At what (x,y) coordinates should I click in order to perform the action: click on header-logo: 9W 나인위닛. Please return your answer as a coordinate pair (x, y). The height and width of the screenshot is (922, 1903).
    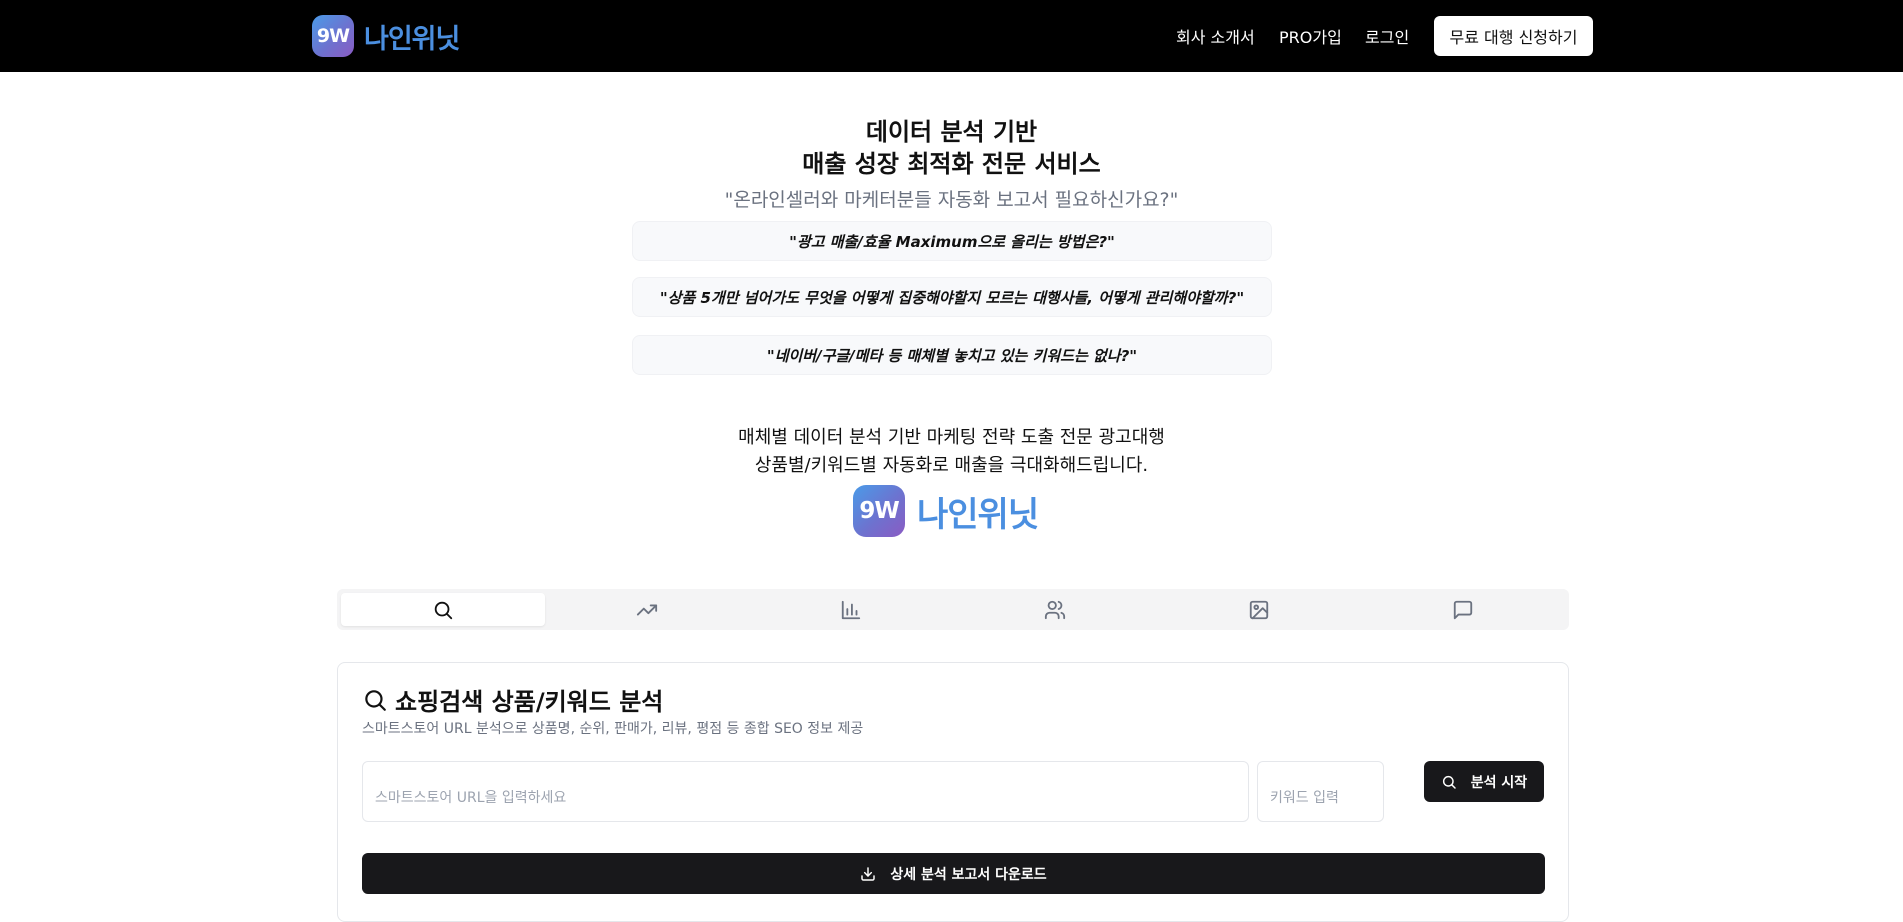
    Looking at the image, I should click on (386, 36).